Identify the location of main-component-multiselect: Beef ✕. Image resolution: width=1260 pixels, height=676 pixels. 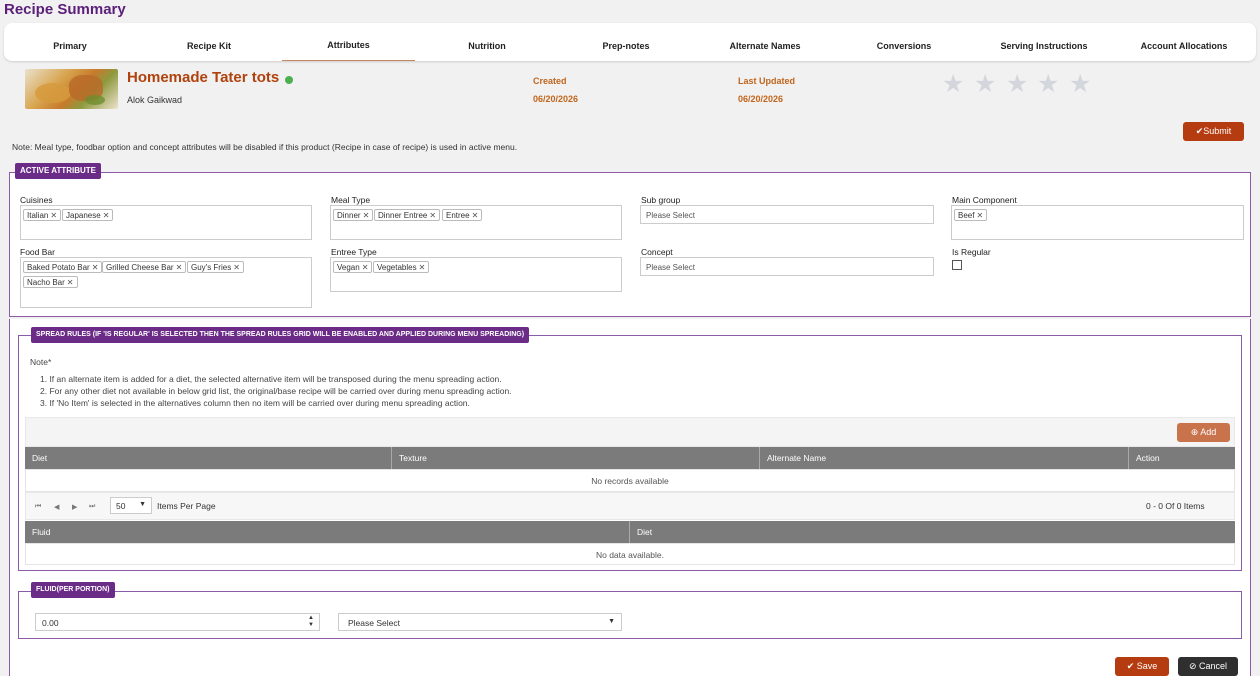
(1097, 222).